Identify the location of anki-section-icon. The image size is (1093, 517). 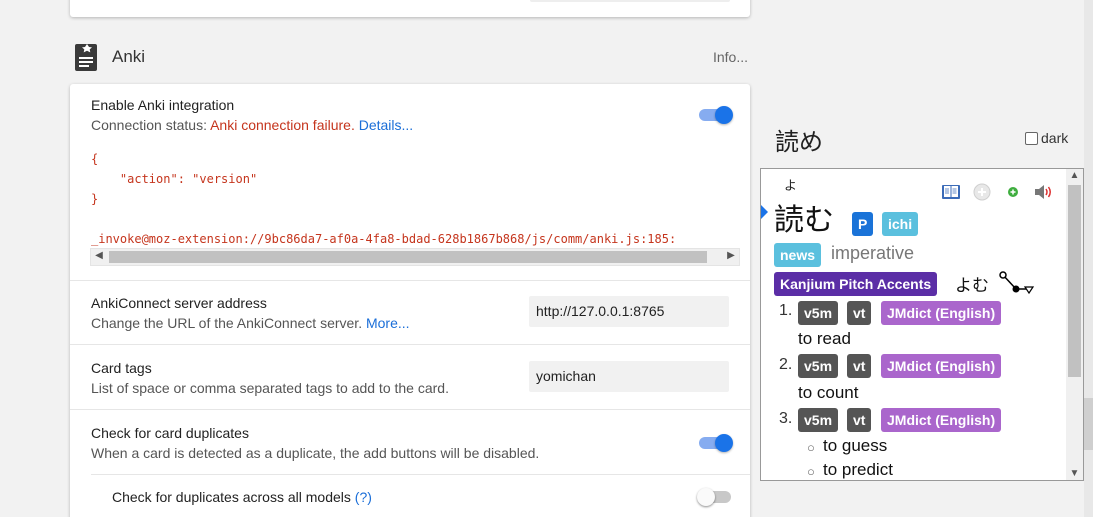
(86, 57).